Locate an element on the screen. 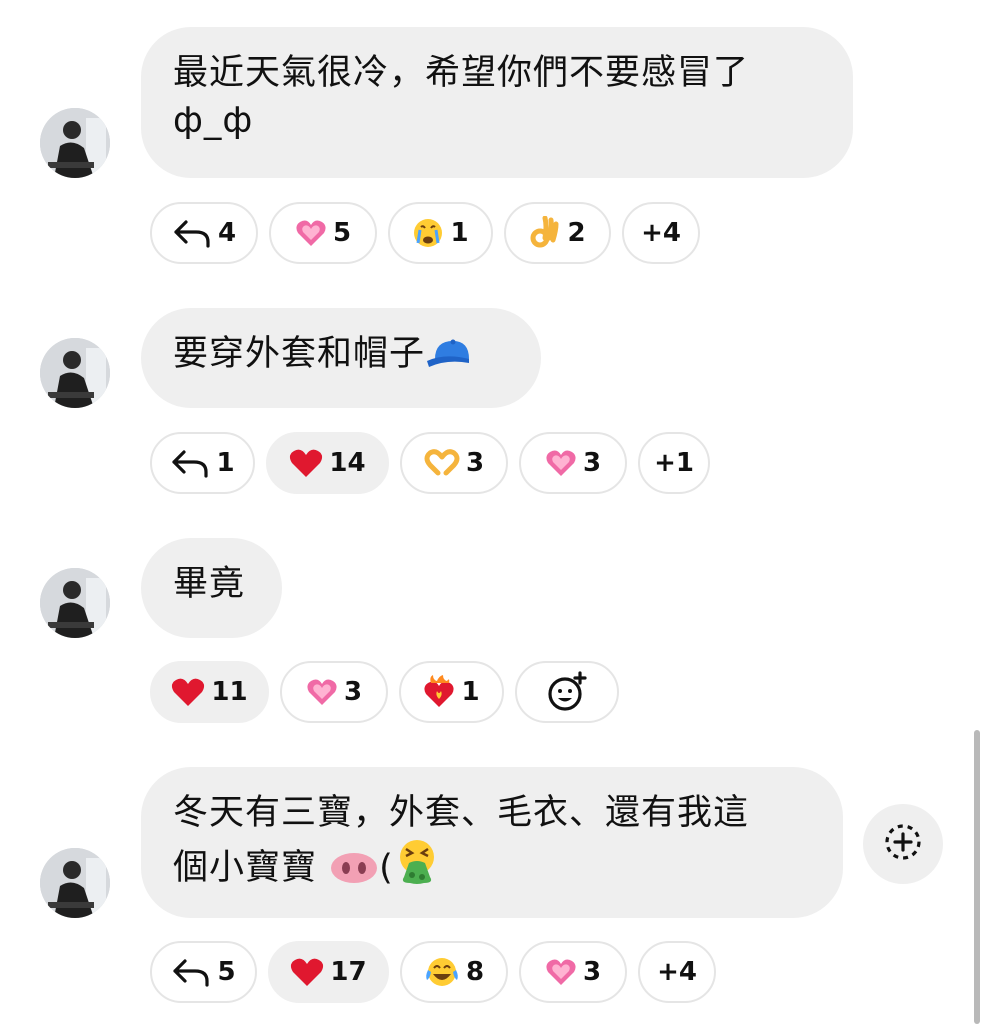  reaction-bar: 1 14 3 3 +1 is located at coordinates (430, 463).